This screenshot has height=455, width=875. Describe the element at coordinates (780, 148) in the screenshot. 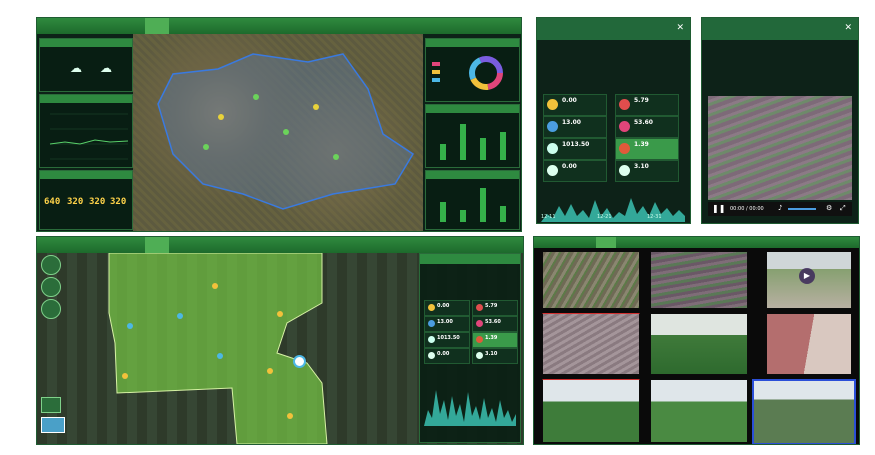

I see `video-frame` at that location.